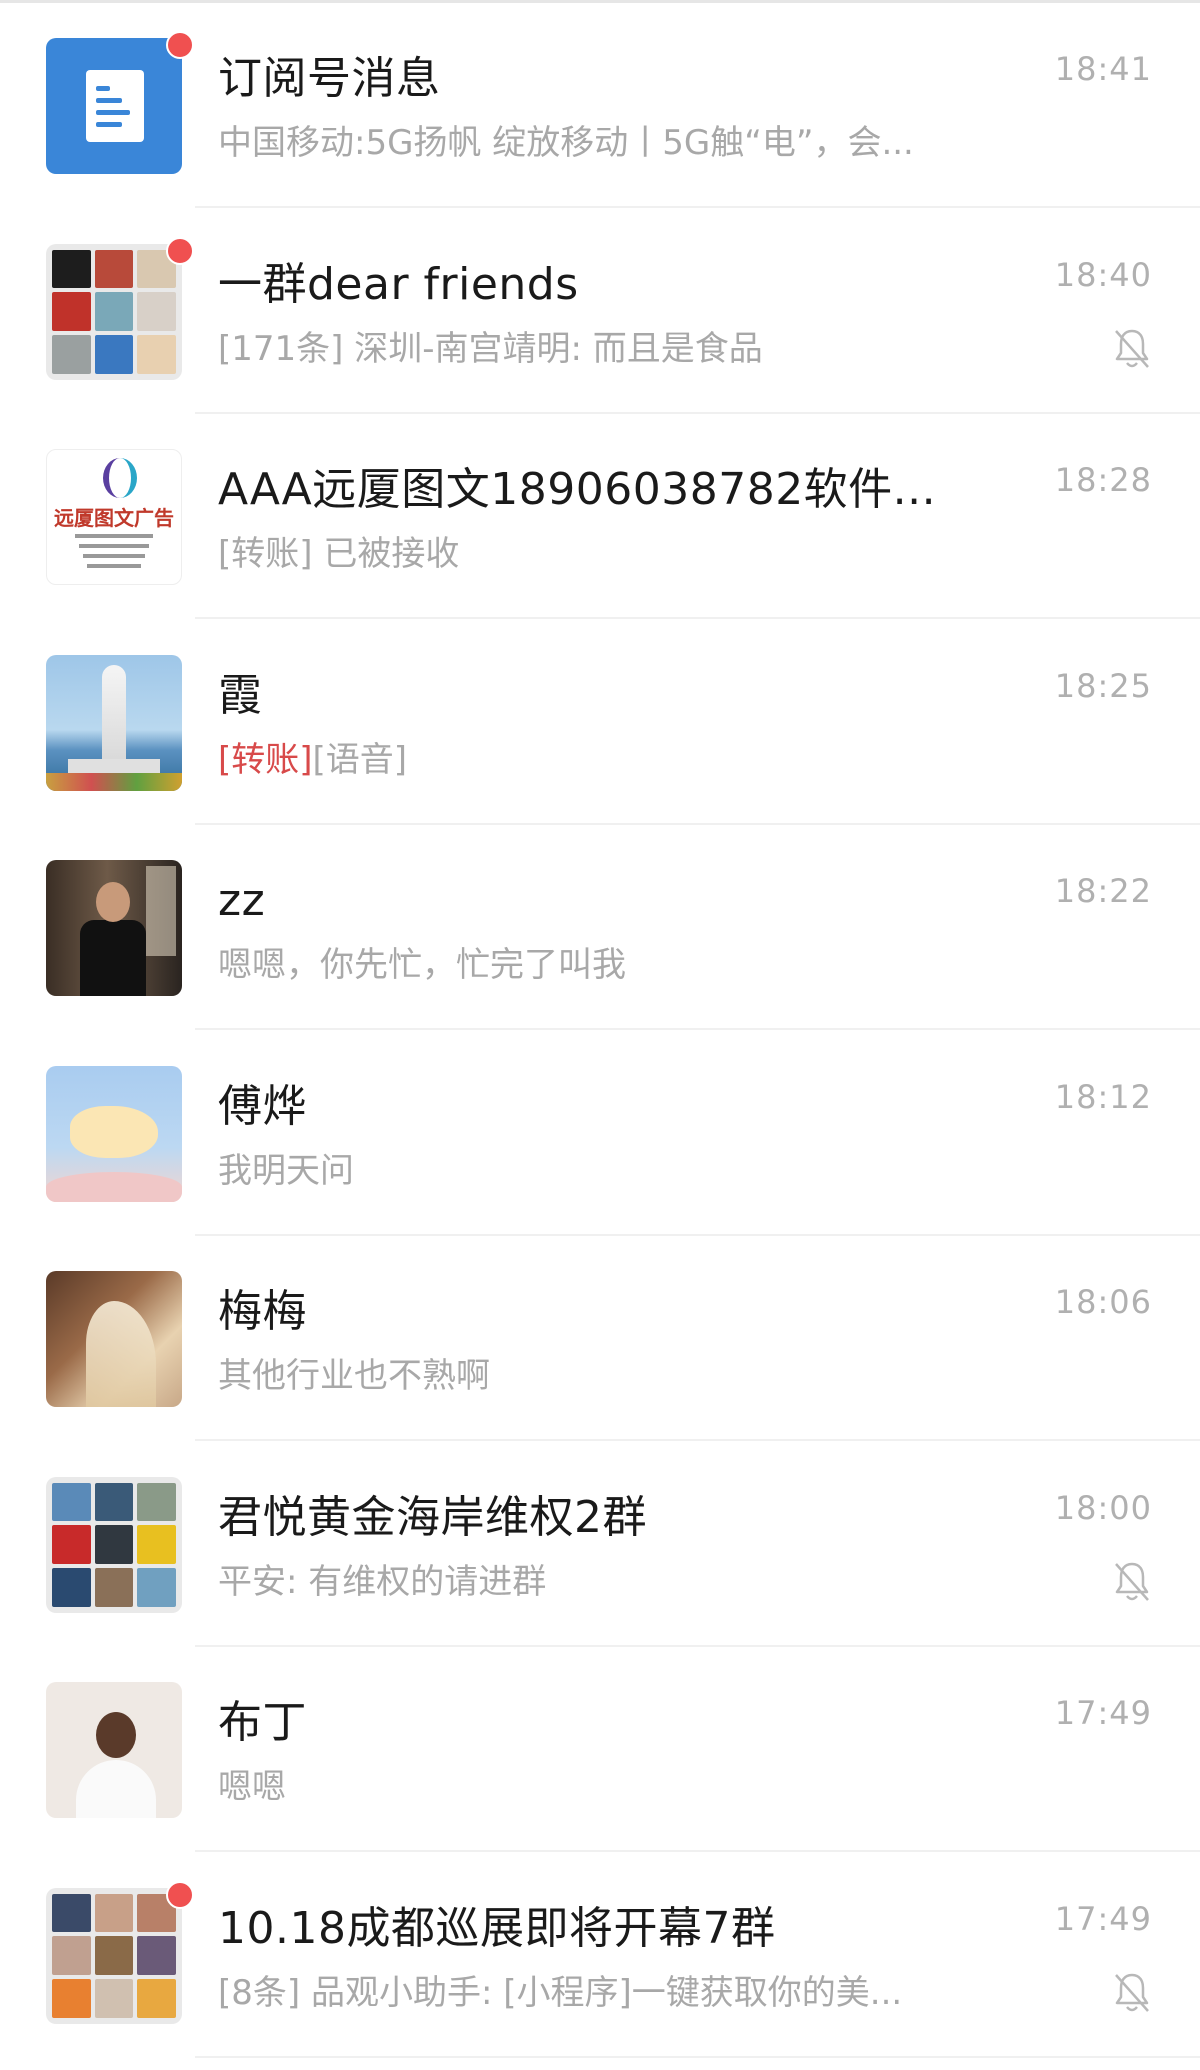 This screenshot has width=1200, height=2070. Describe the element at coordinates (598, 1171) in the screenshot. I see `chat-preview: 我明天问` at that location.